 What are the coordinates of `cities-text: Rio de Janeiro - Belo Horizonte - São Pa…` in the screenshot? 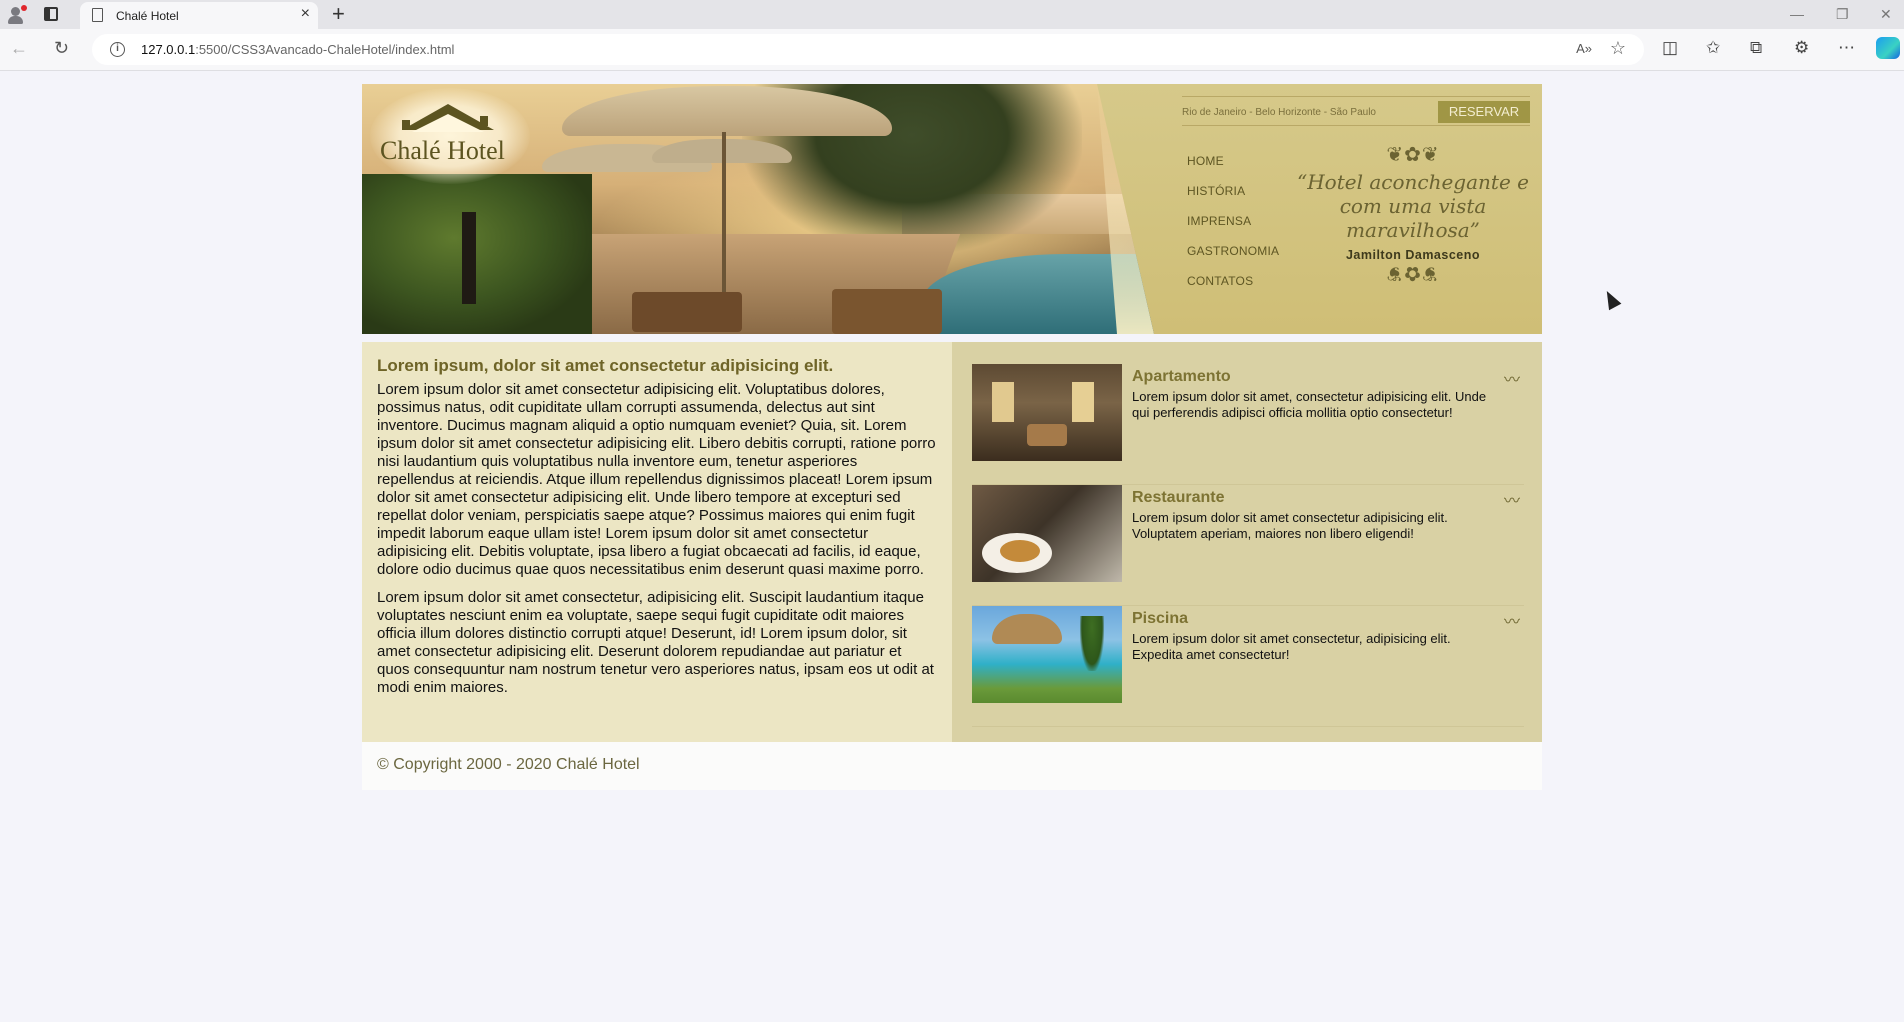 It's located at (1279, 112).